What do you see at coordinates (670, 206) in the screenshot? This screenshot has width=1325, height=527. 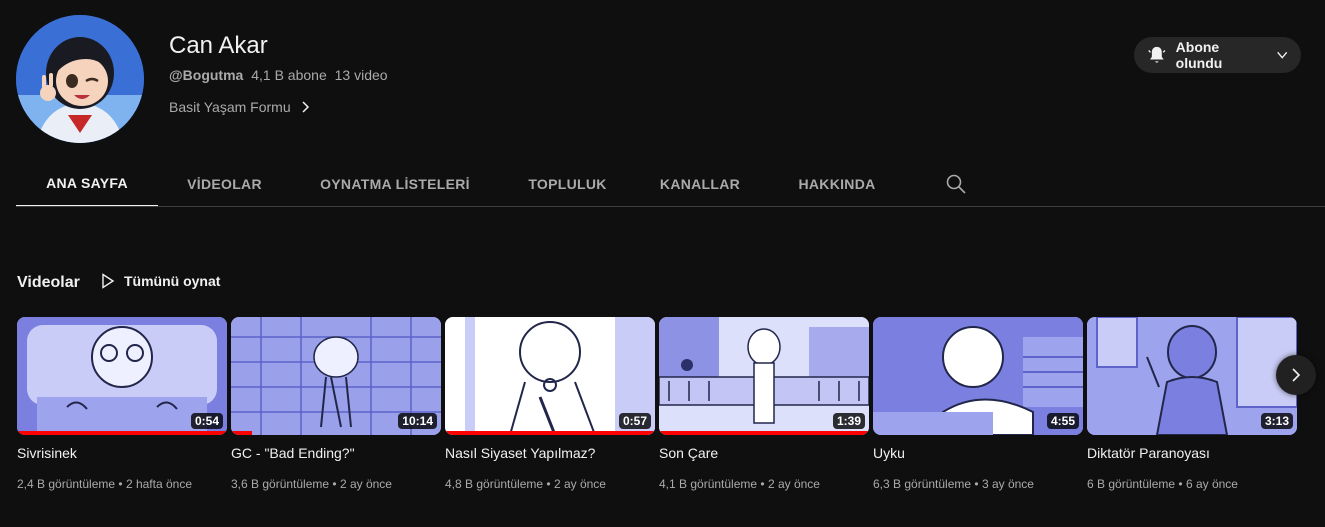 I see `tabs-divider` at bounding box center [670, 206].